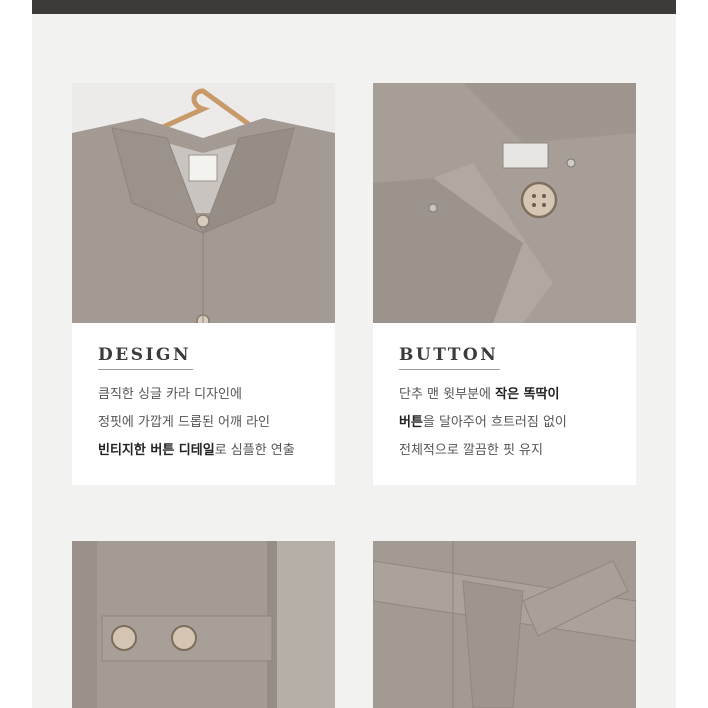  What do you see at coordinates (203, 203) in the screenshot?
I see `coat-collar-hanger-photo` at bounding box center [203, 203].